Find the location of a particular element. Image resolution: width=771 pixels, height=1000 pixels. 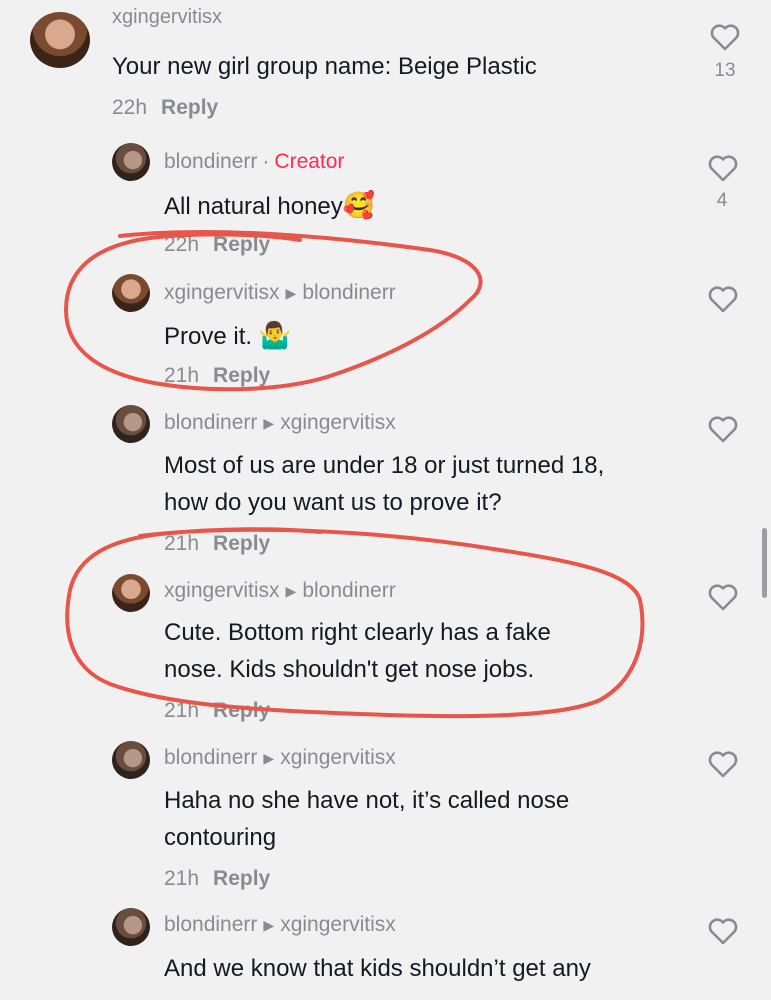

comment-text-line: how do you want us to prove it? is located at coordinates (333, 502).